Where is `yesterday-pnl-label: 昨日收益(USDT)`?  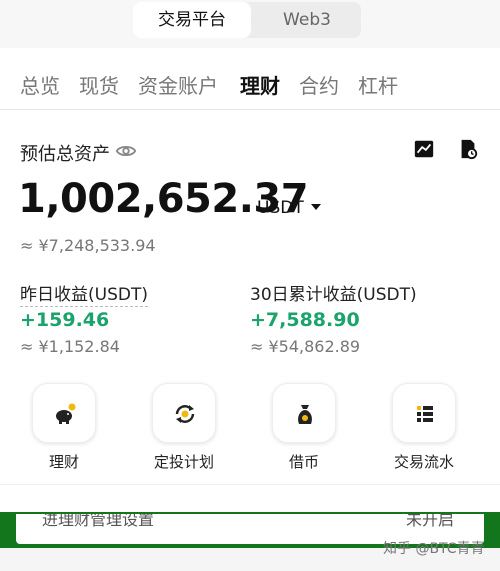
yesterday-pnl-label: 昨日收益(USDT) is located at coordinates (84, 293).